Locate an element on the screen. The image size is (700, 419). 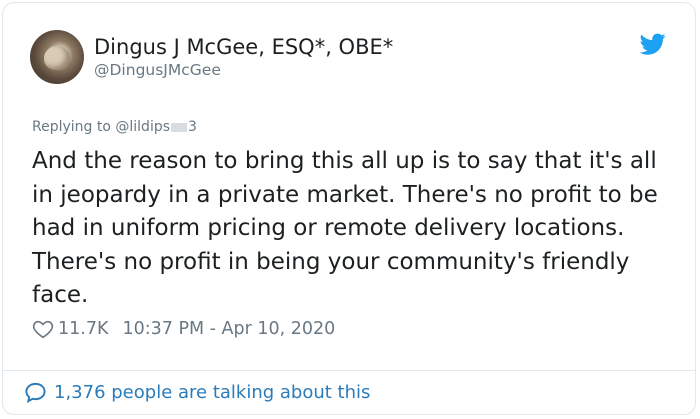
author-display-name: Dingus J McGee, ESQ*, OBE* is located at coordinates (243, 47).